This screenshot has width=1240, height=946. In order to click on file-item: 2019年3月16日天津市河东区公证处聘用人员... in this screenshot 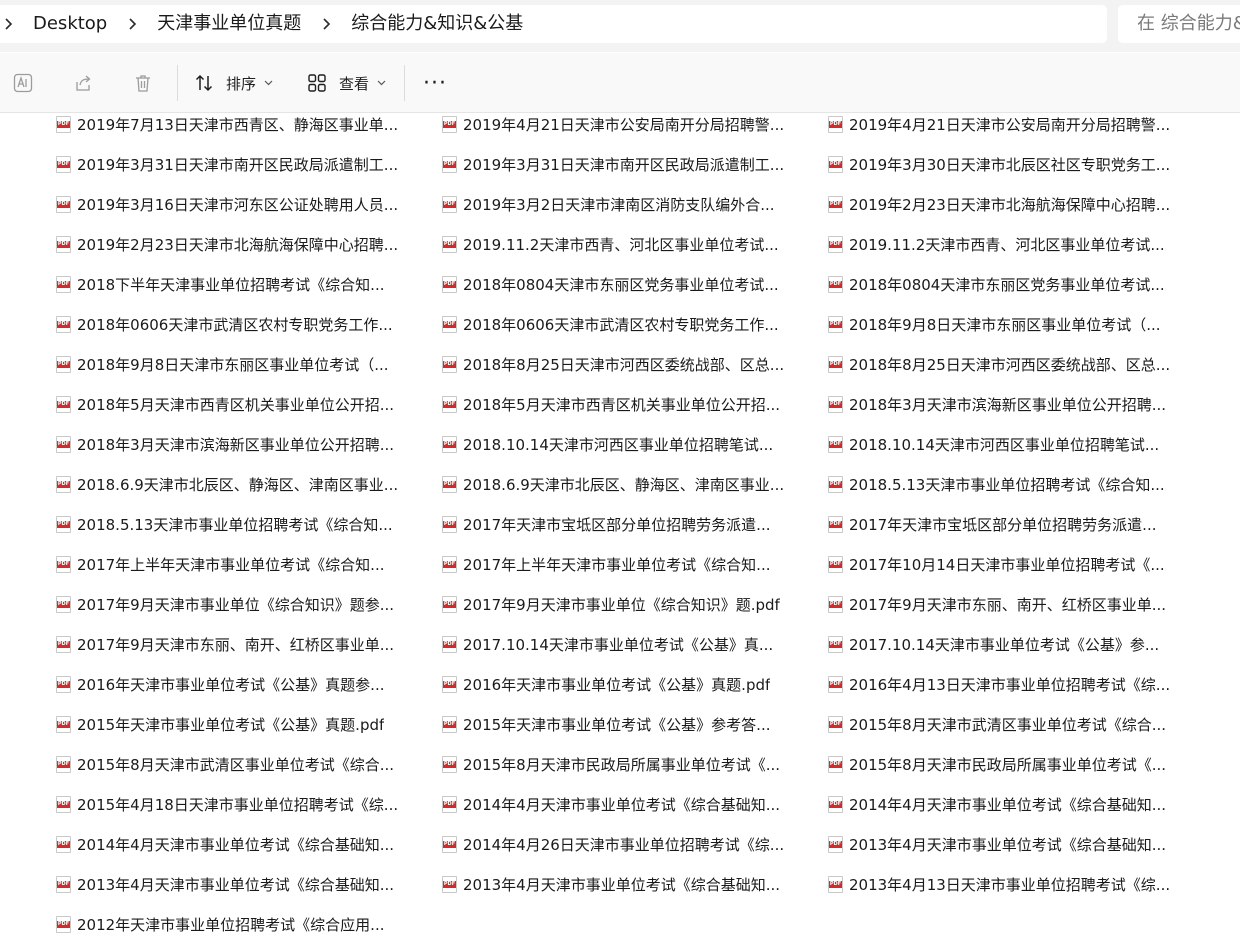, I will do `click(241, 204)`.